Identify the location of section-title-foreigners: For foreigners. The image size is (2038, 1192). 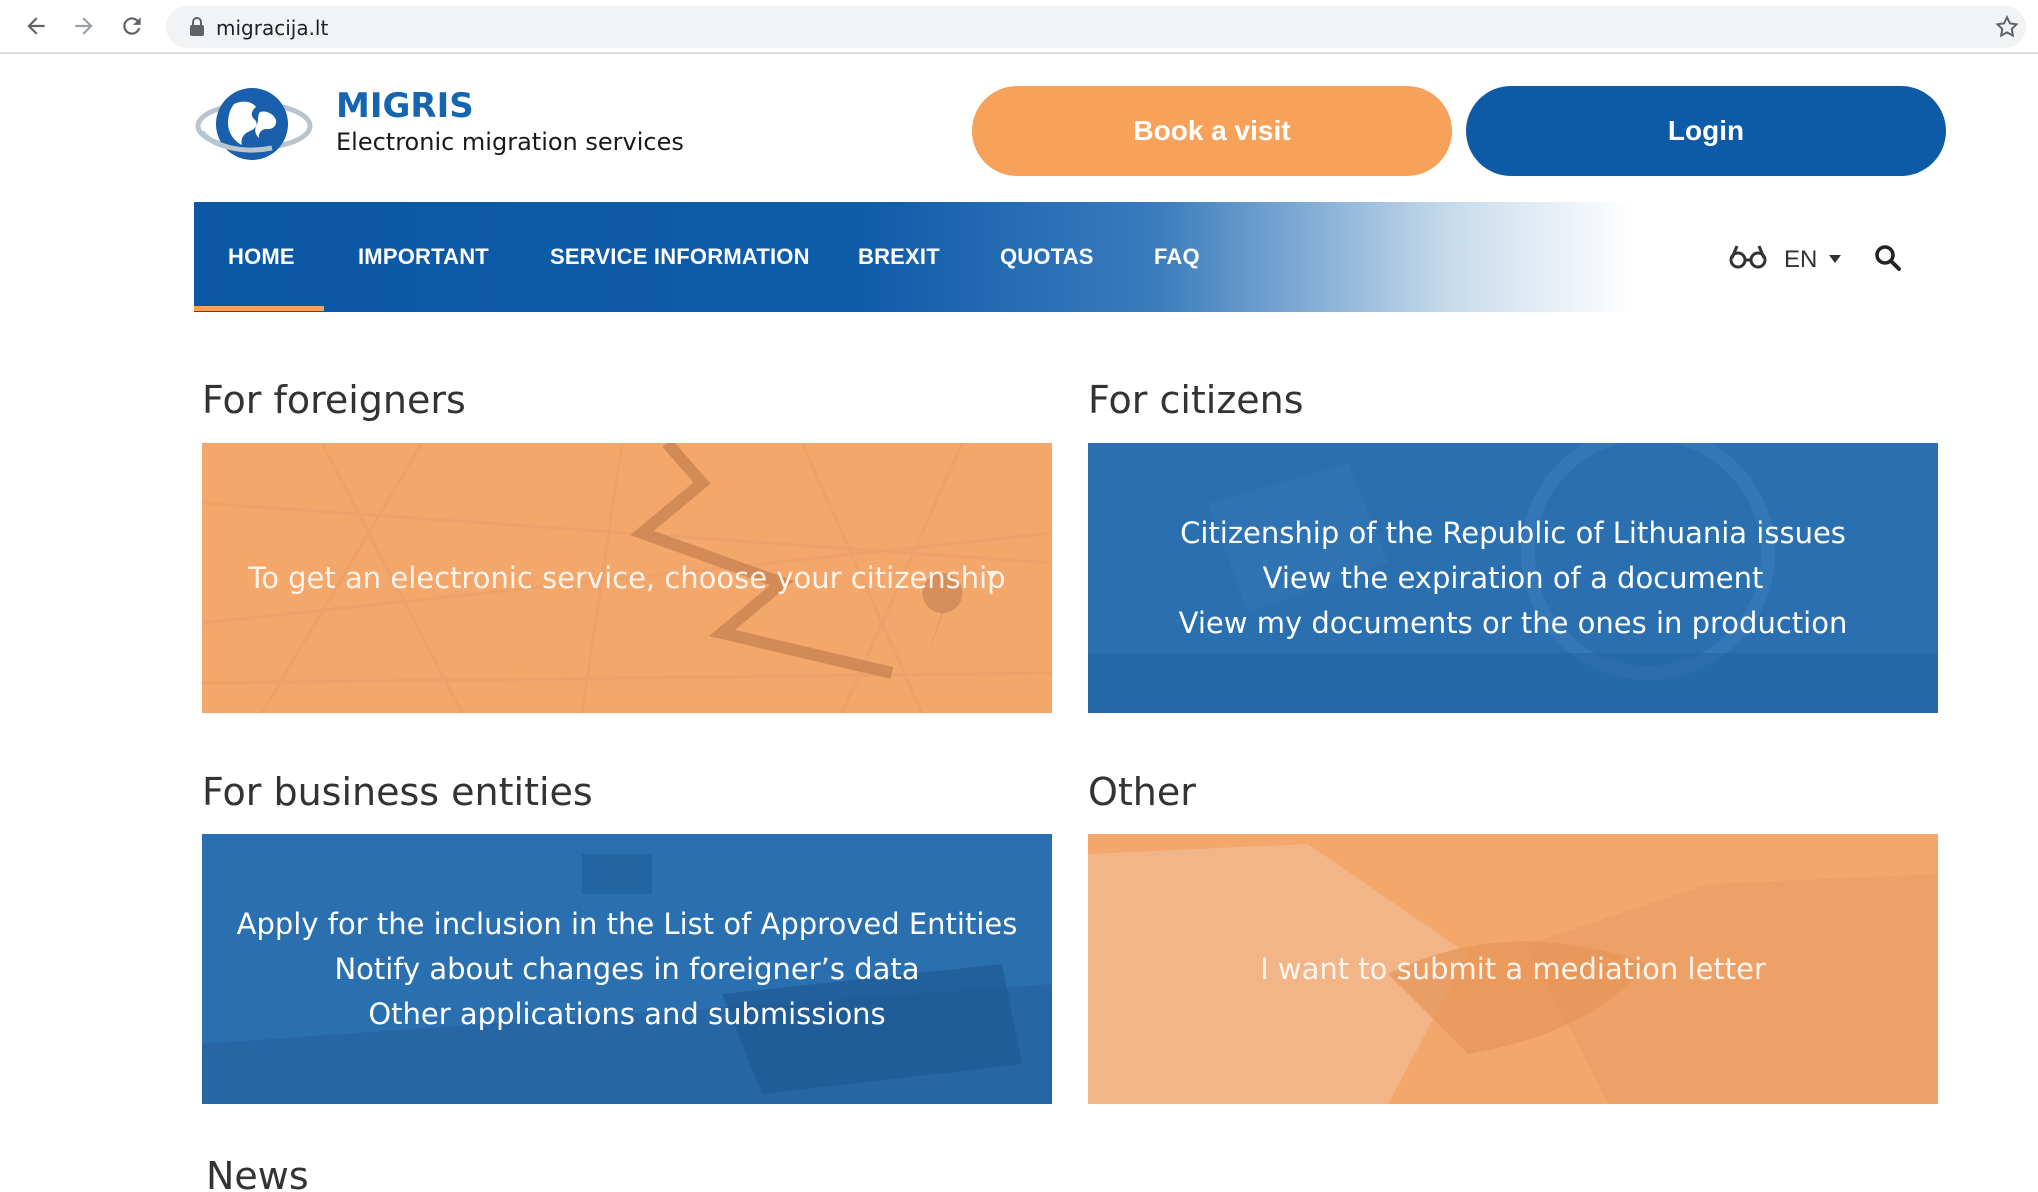
(334, 400).